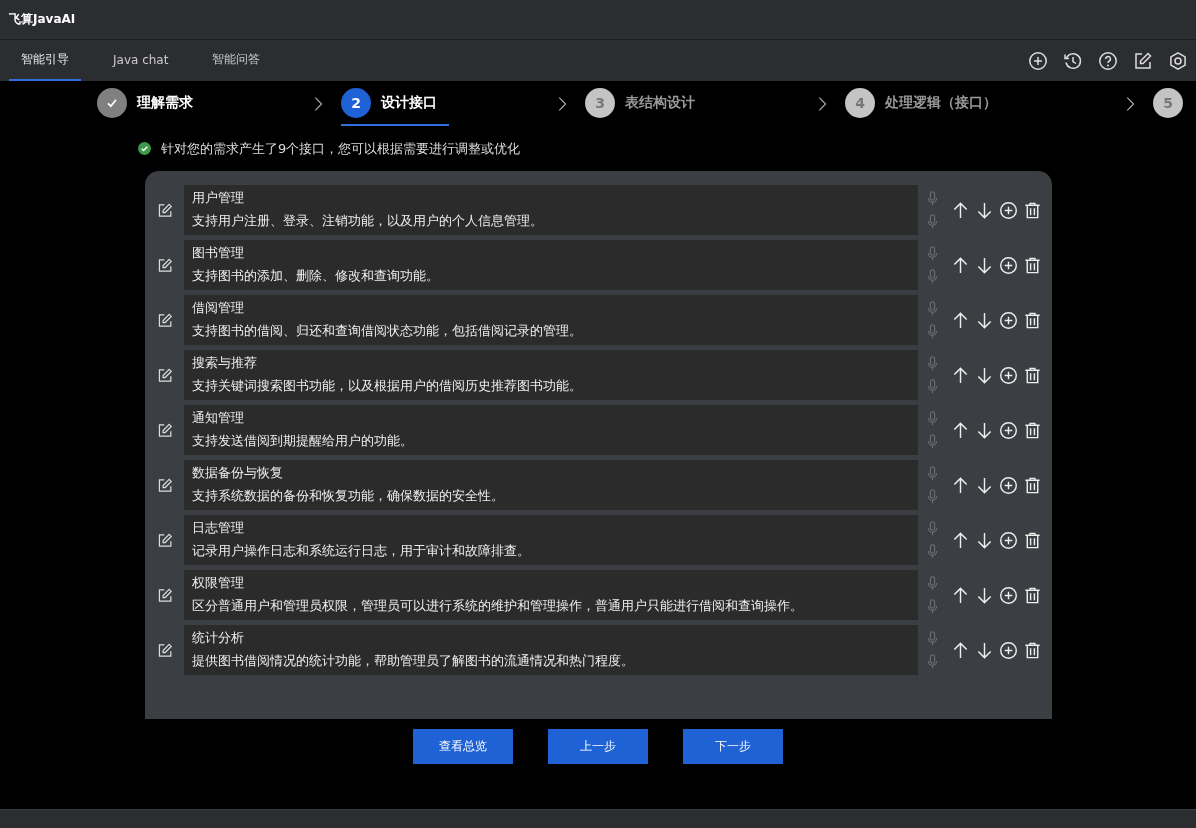 The width and height of the screenshot is (1196, 828). I want to click on app-title: 飞算JavaAI, so click(42, 19).